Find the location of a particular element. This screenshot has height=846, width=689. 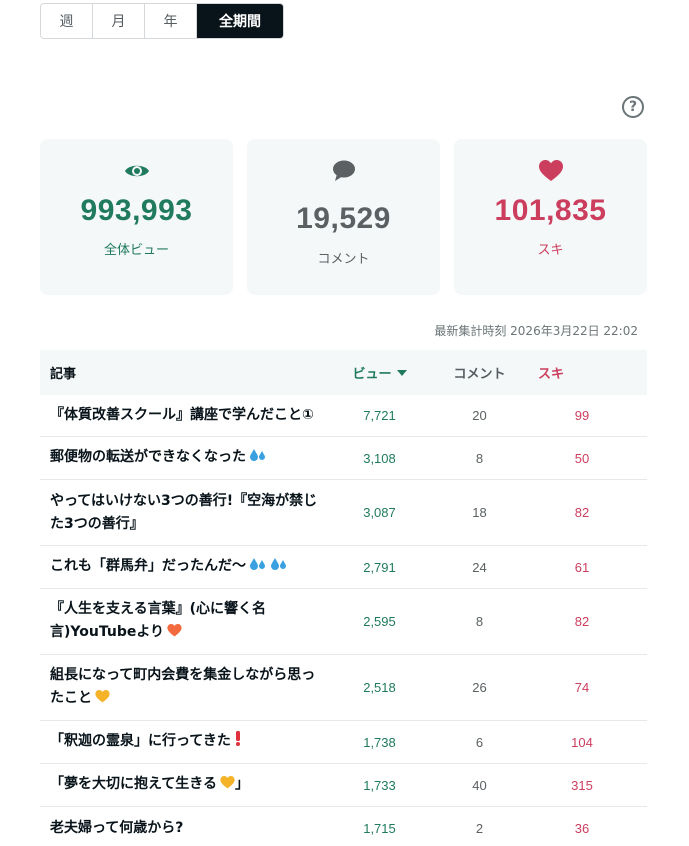

row-views: 2,595 is located at coordinates (379, 621).